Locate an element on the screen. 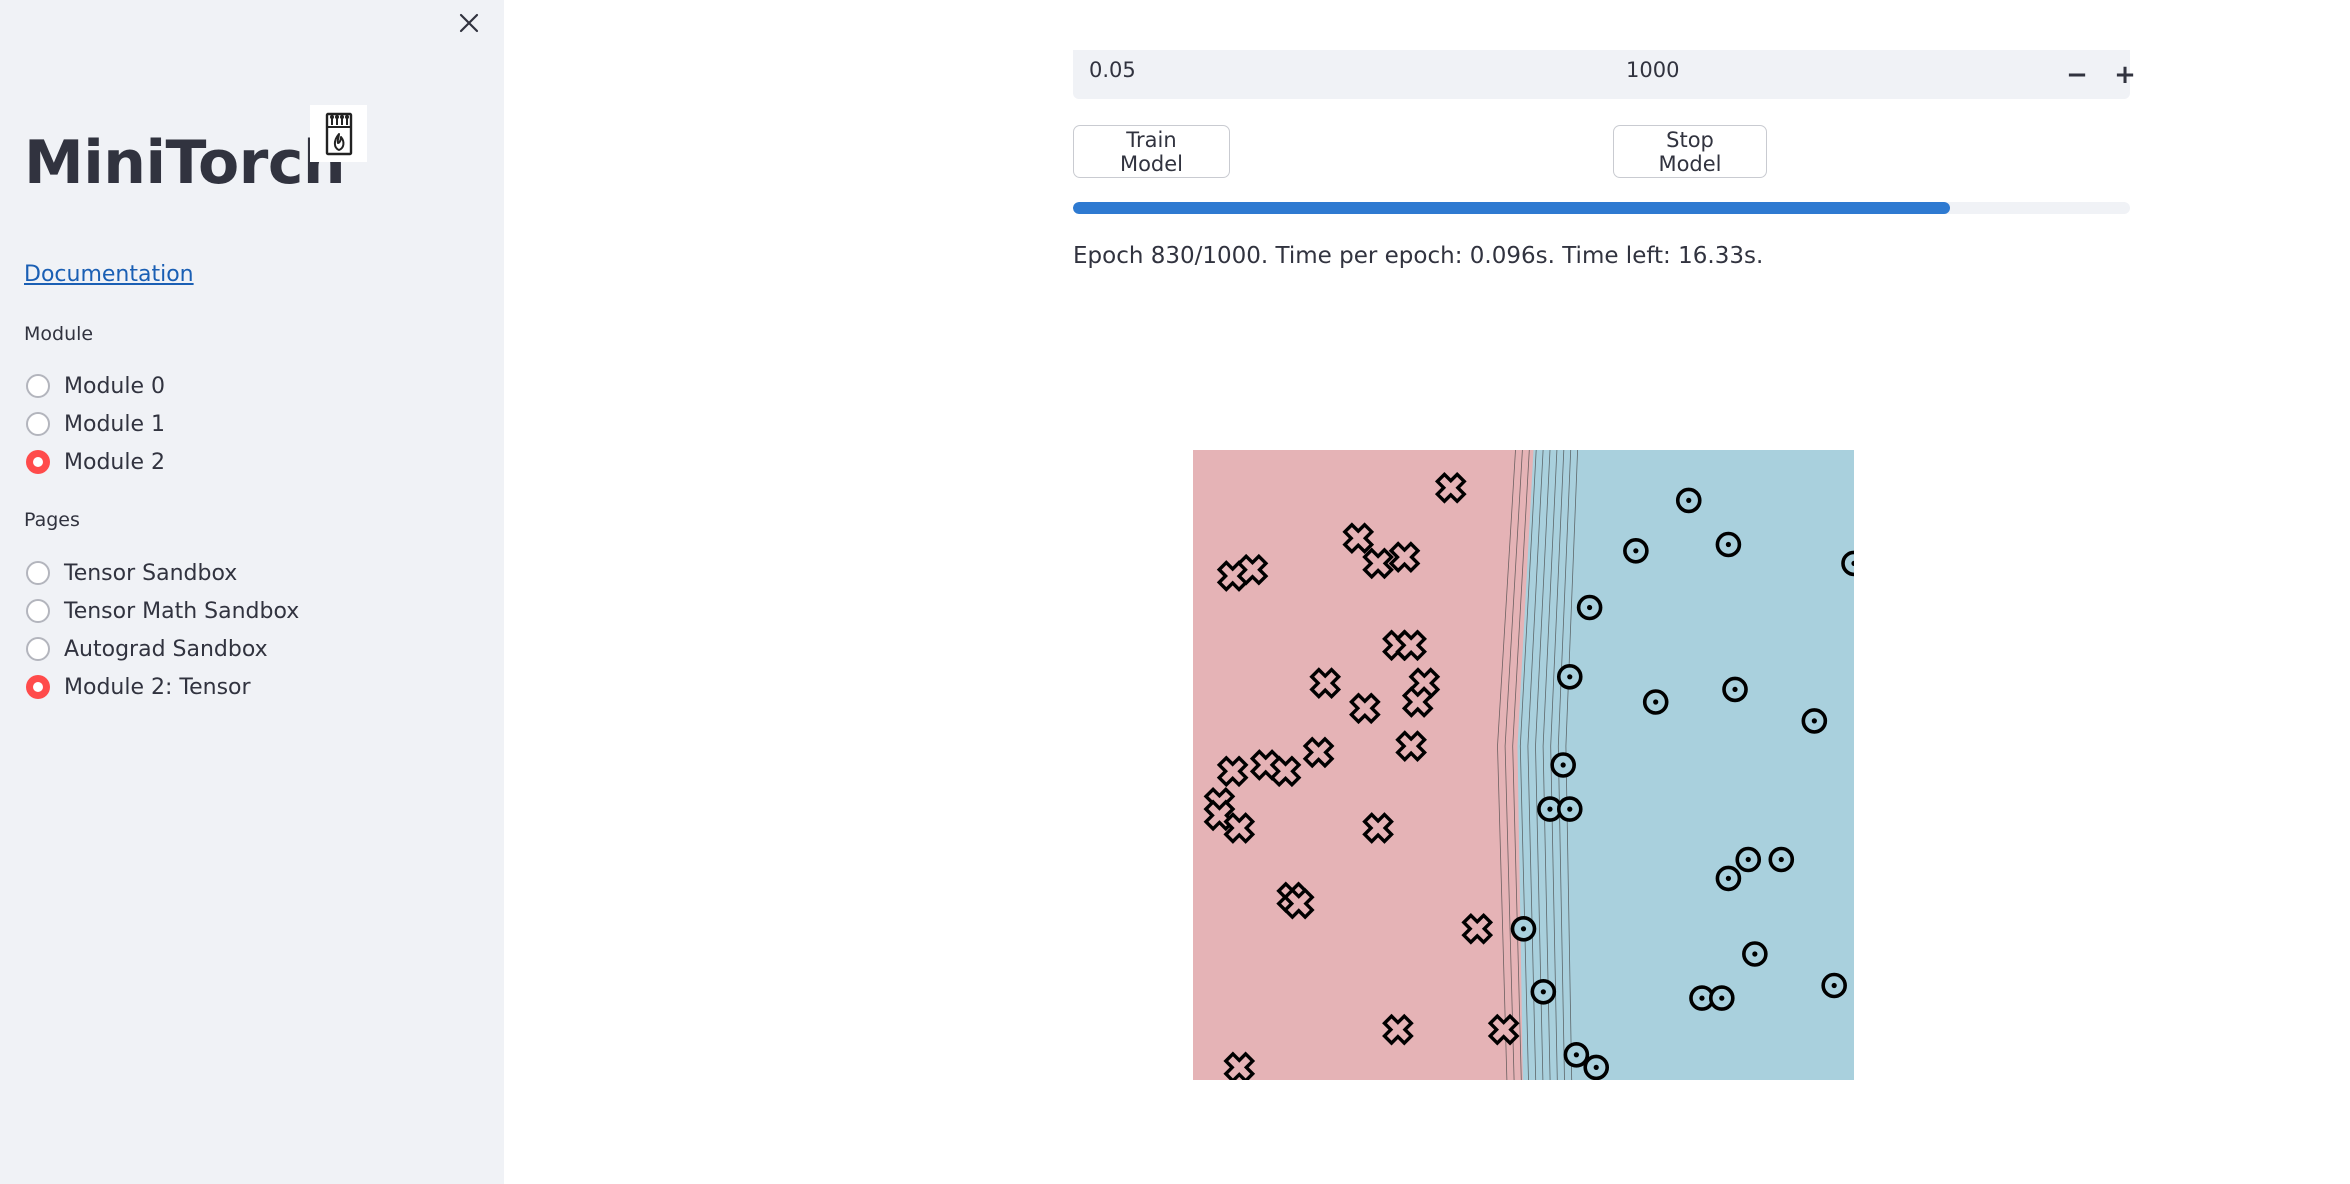 The height and width of the screenshot is (1184, 2350). radio-page-module-2-tensor: Module 2: Tensor is located at coordinates (138, 687).